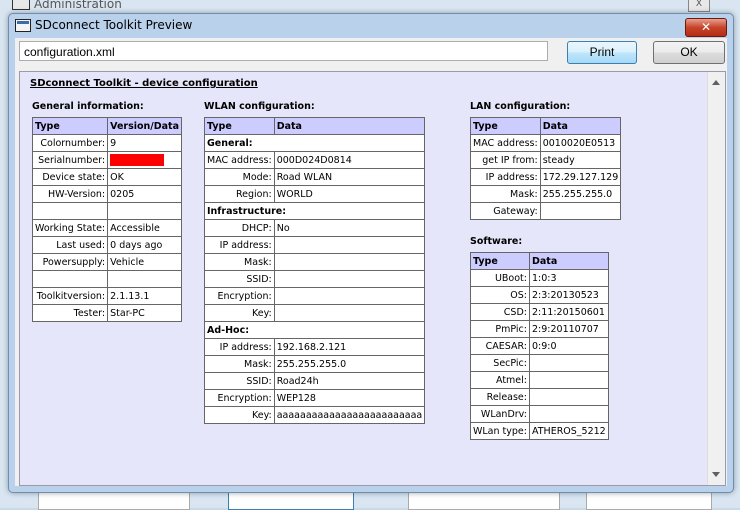 This screenshot has width=740, height=510. I want to click on row-value: 000D024D0814, so click(349, 160).